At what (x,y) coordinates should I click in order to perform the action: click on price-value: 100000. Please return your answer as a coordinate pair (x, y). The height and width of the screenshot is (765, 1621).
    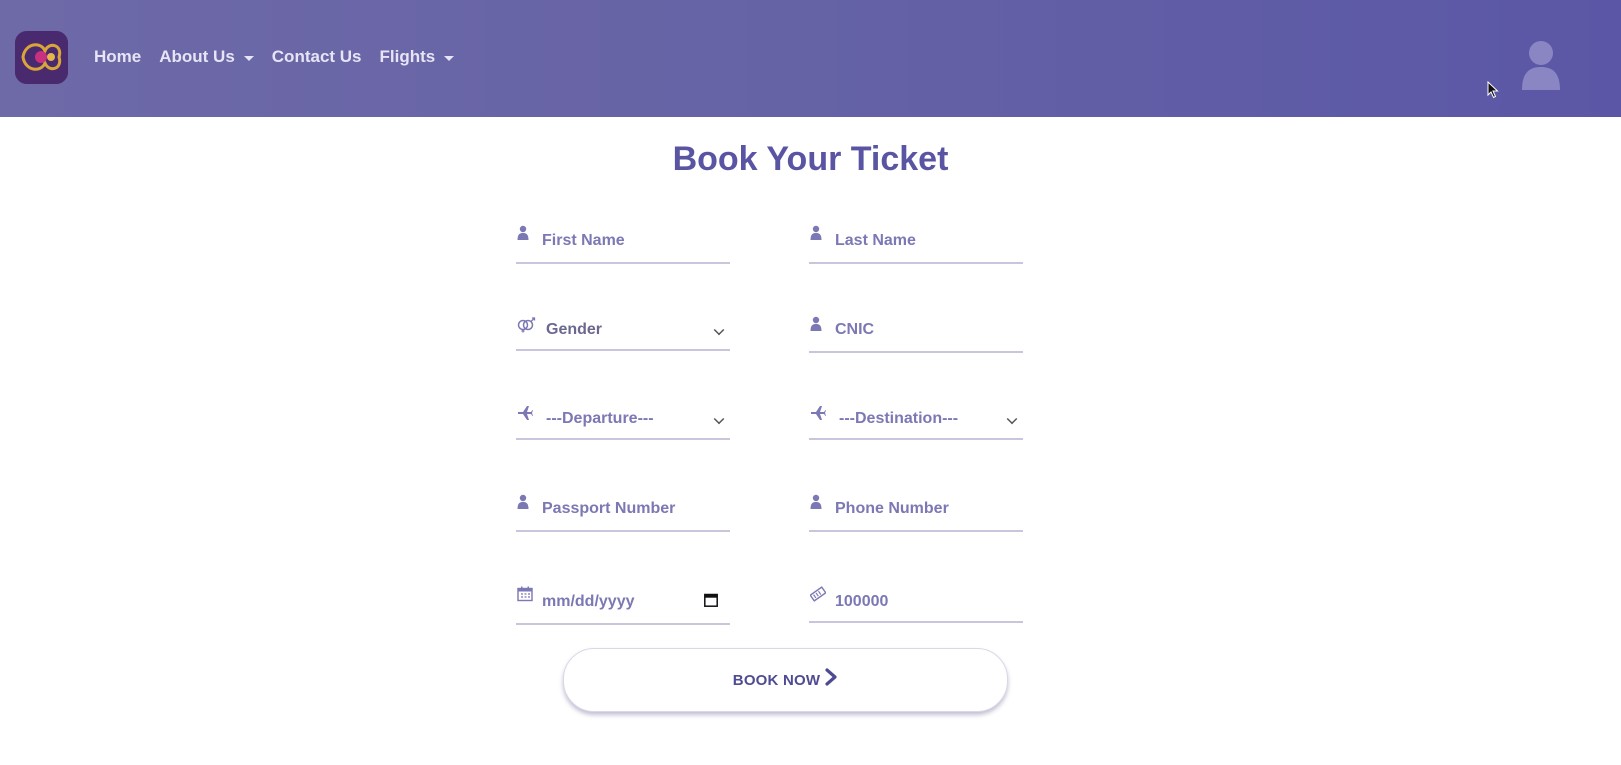
    Looking at the image, I should click on (862, 601).